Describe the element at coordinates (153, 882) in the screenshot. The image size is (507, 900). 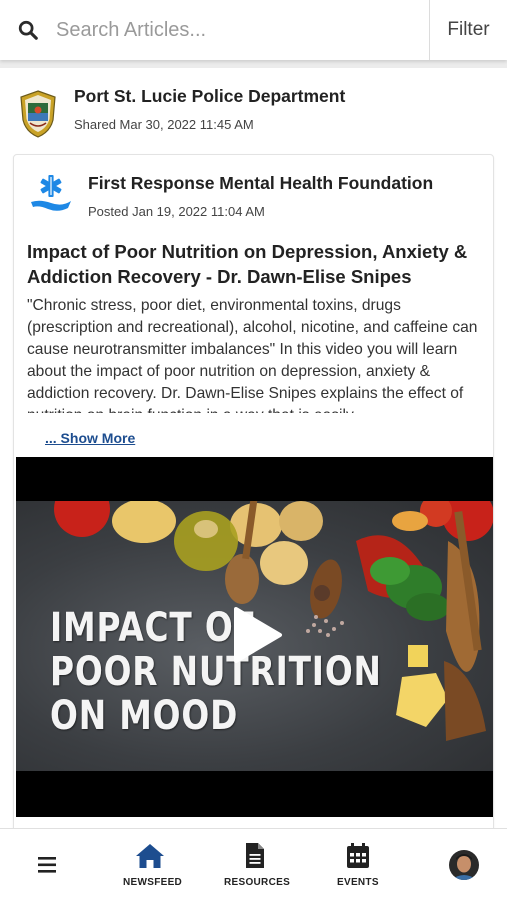
I see `nav-label-newsfeed: NEWSFEED` at that location.